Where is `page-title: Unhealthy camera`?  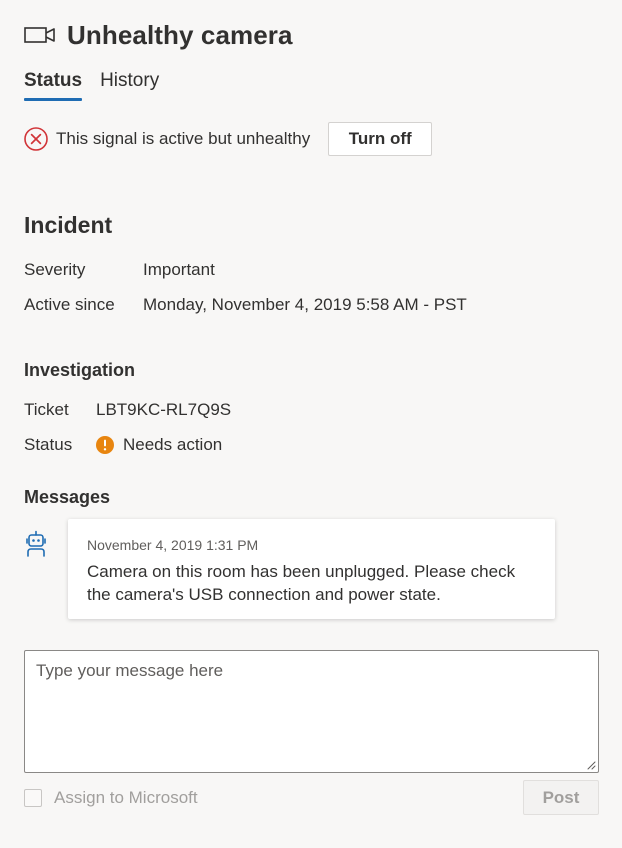
page-title: Unhealthy camera is located at coordinates (180, 34).